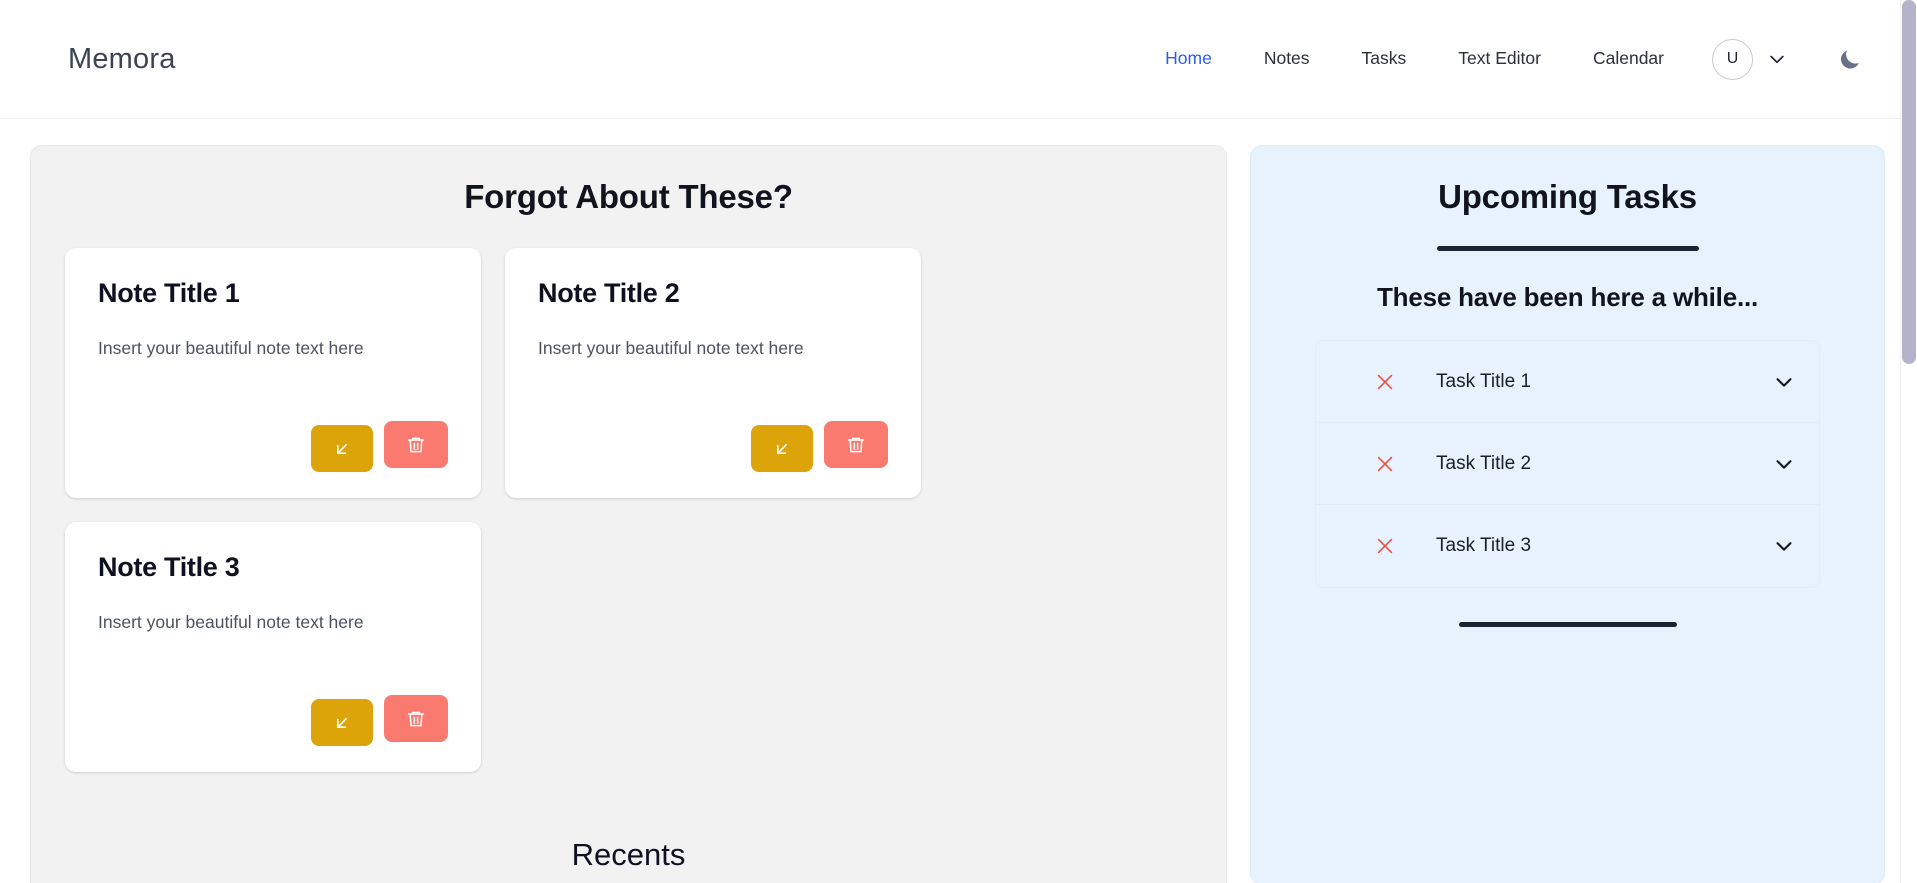 Image resolution: width=1917 pixels, height=883 pixels. What do you see at coordinates (628, 854) in the screenshot?
I see `recents-title: Recents` at bounding box center [628, 854].